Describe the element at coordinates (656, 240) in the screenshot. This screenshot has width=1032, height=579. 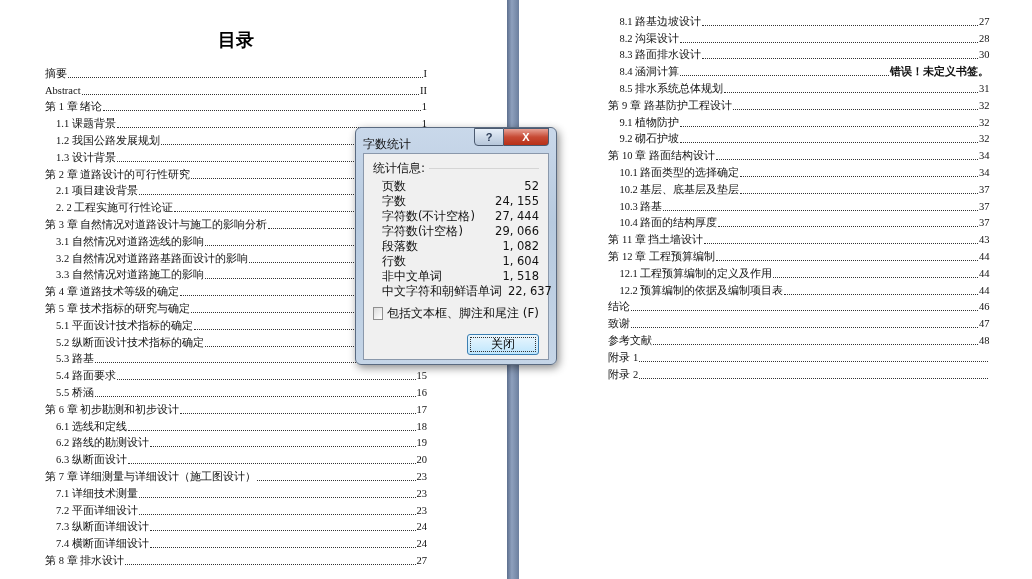
I see `toc-entry: 第 11 章 挡土墙设计` at that location.